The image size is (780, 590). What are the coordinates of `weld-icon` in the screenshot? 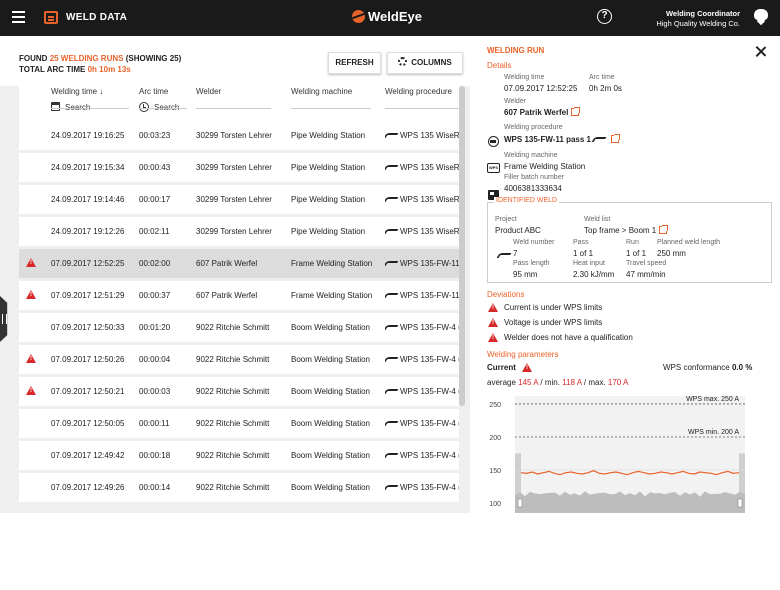 It's located at (504, 255).